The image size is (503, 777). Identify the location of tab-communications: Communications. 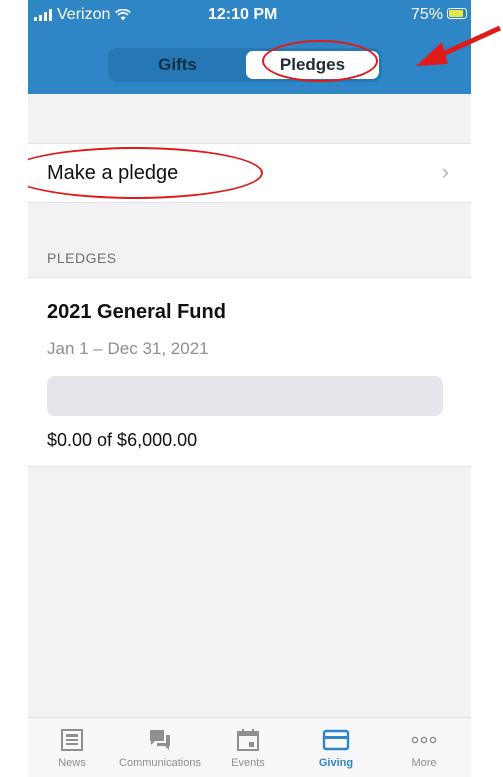
(160, 747).